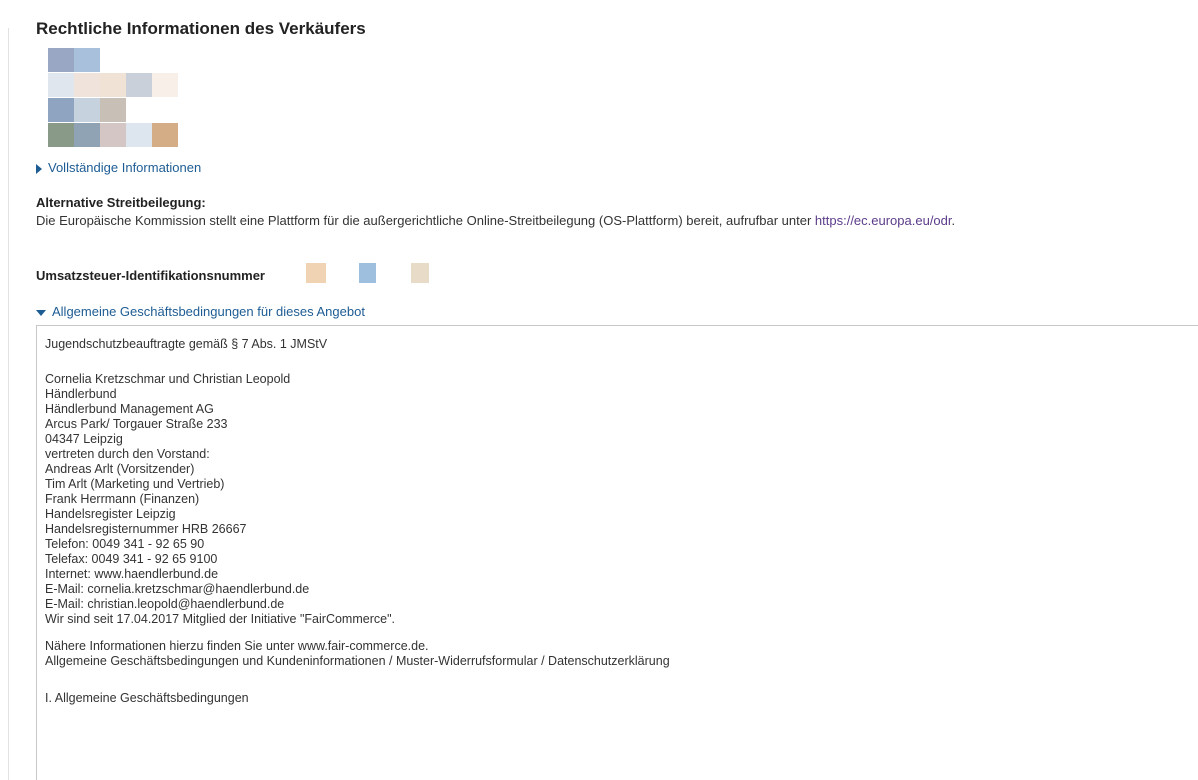 The height and width of the screenshot is (780, 1198). I want to click on odr-link: https://ec.europa.eu/odr, so click(883, 220).